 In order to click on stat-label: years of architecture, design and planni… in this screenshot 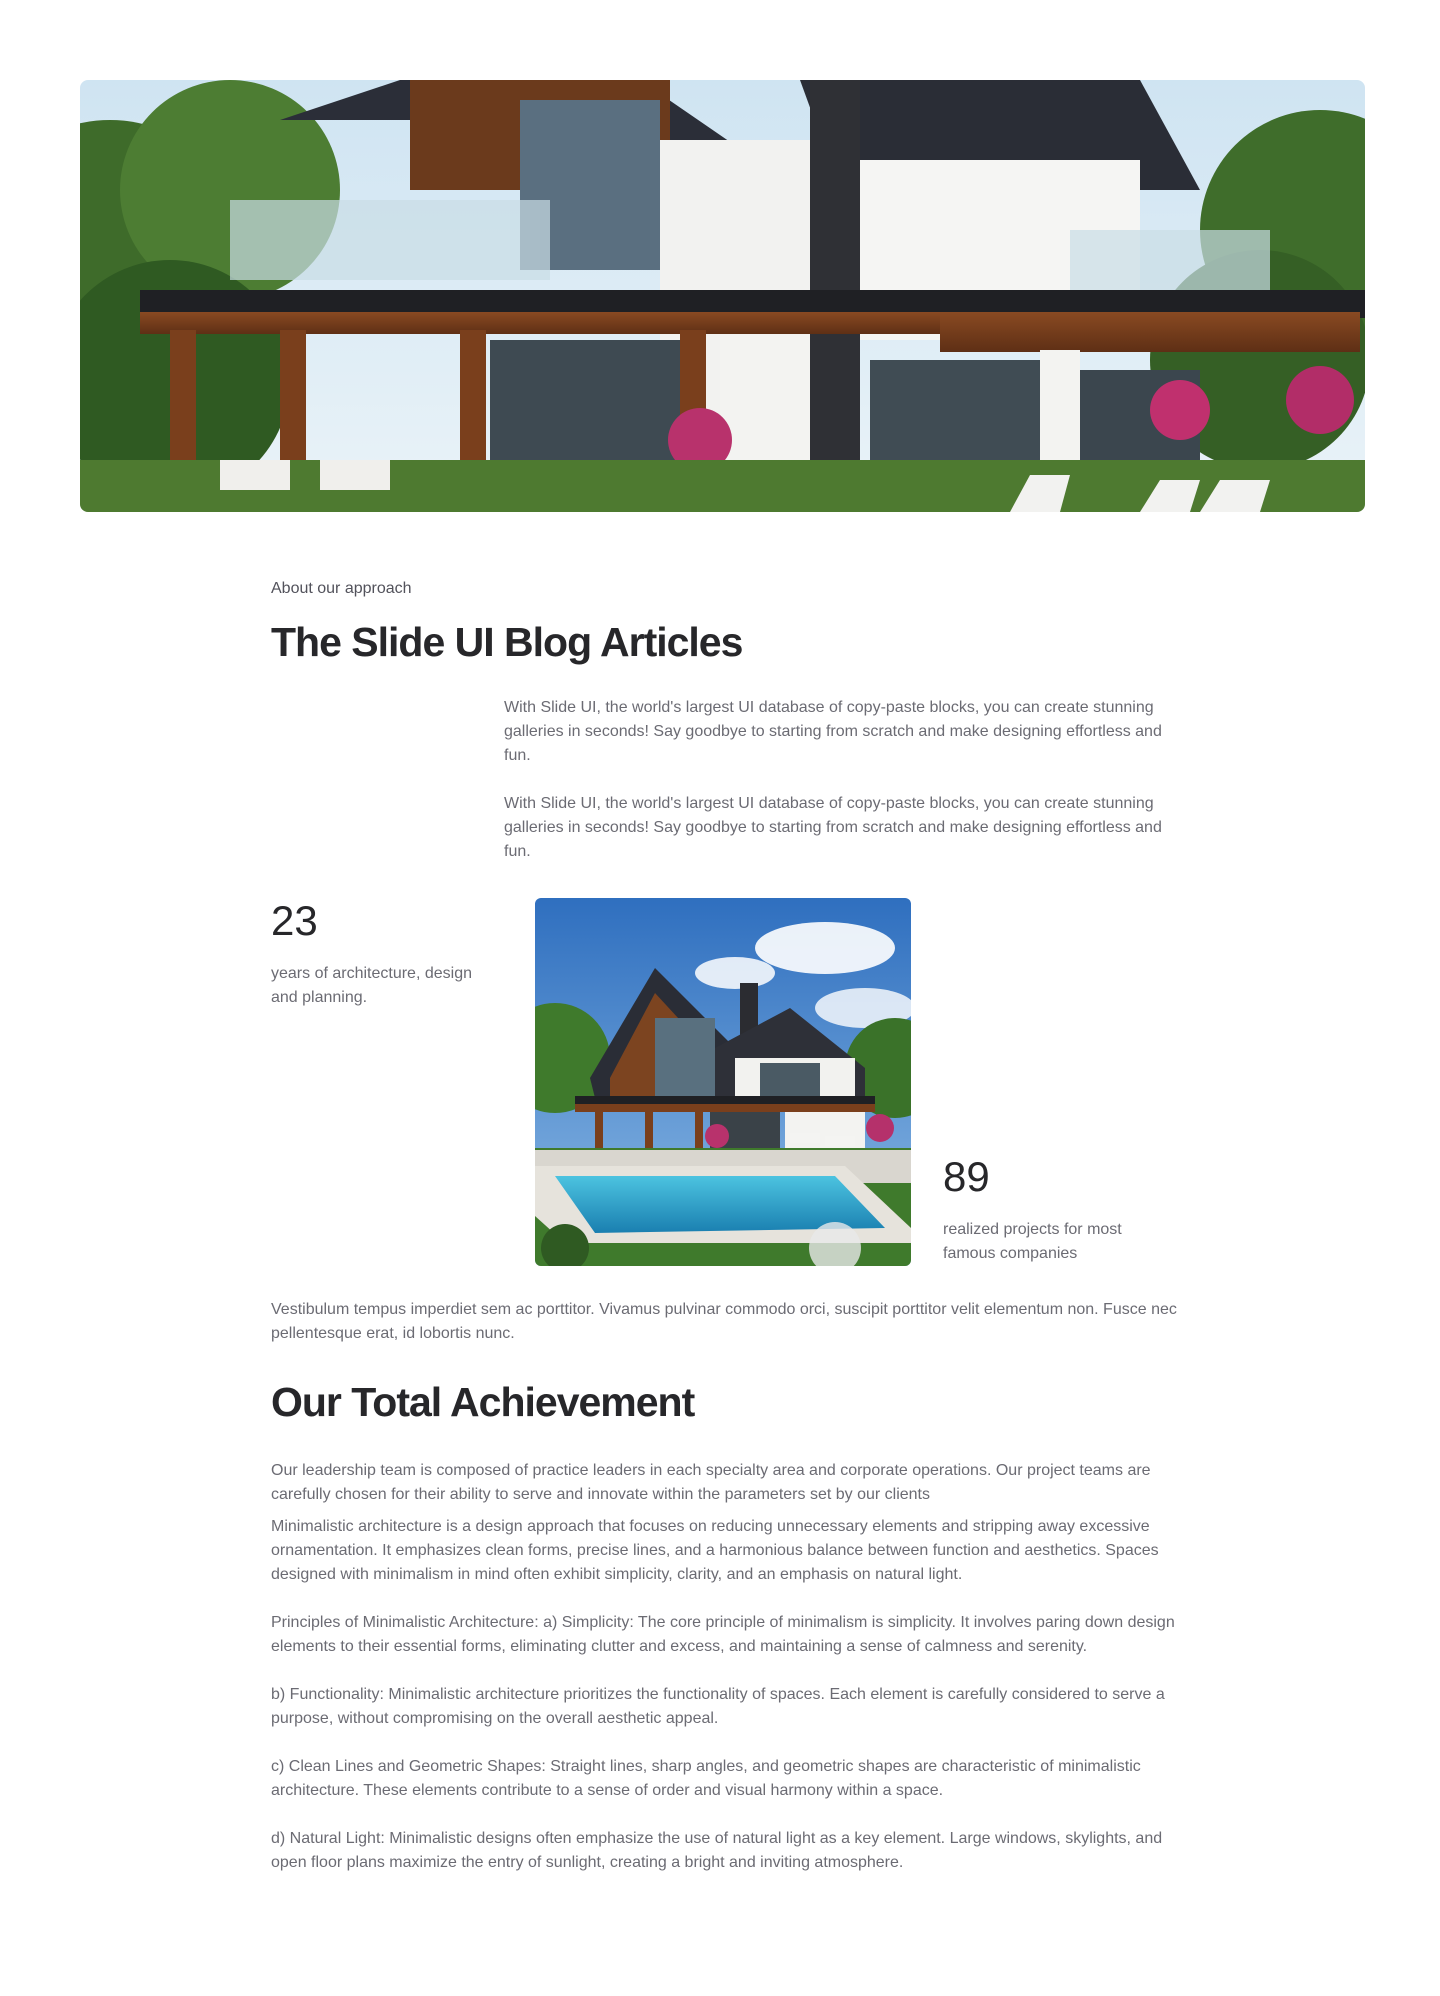, I will do `click(371, 985)`.